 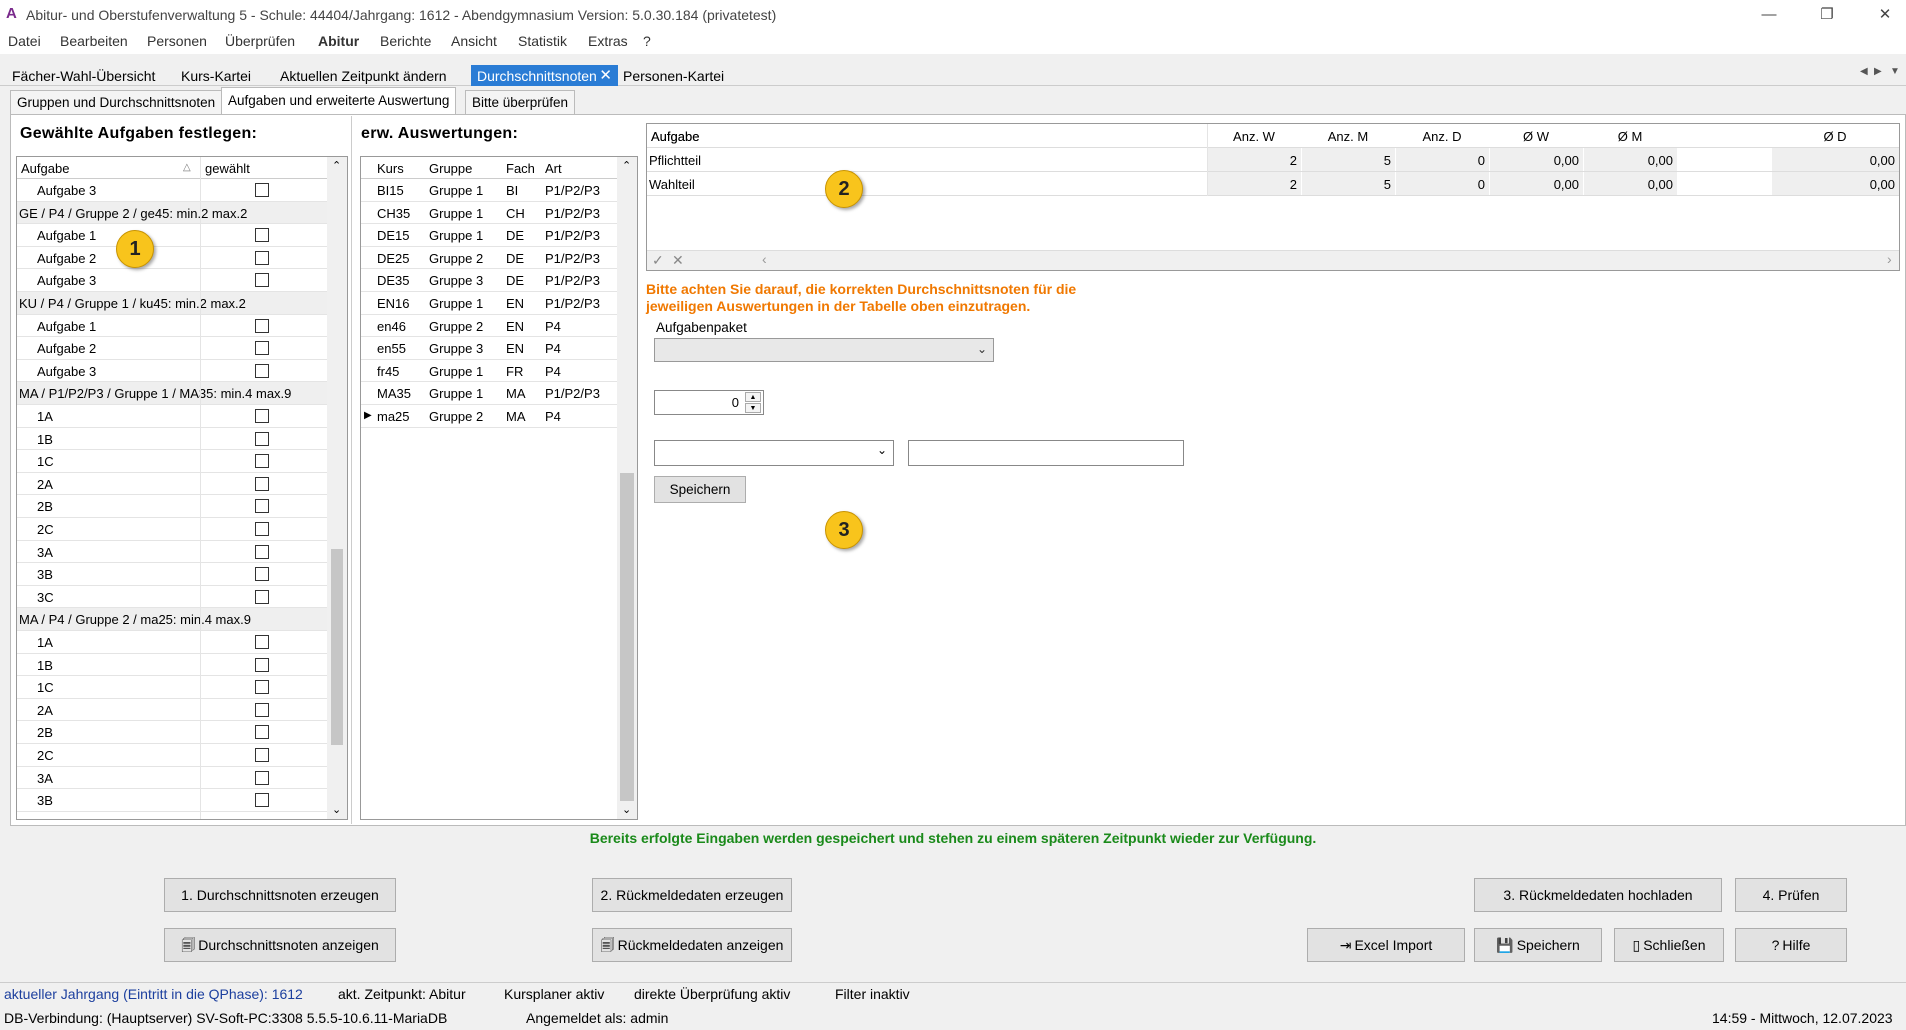 What do you see at coordinates (700, 489) in the screenshot?
I see `save-form-button: Speichern` at bounding box center [700, 489].